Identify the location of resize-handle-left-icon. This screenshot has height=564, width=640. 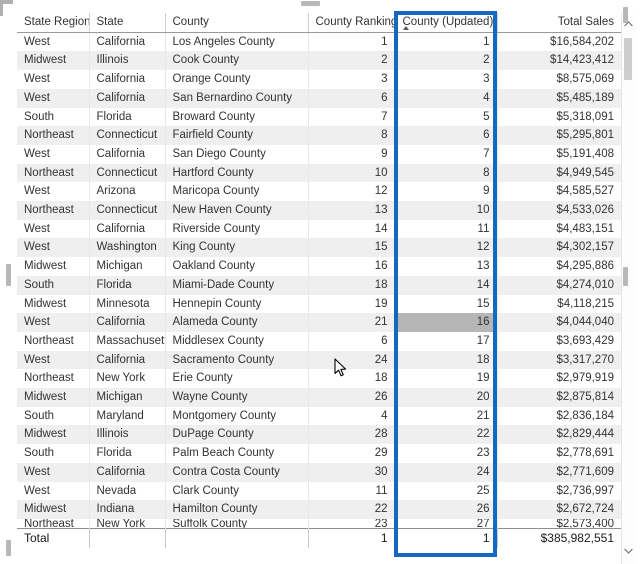
(8, 275).